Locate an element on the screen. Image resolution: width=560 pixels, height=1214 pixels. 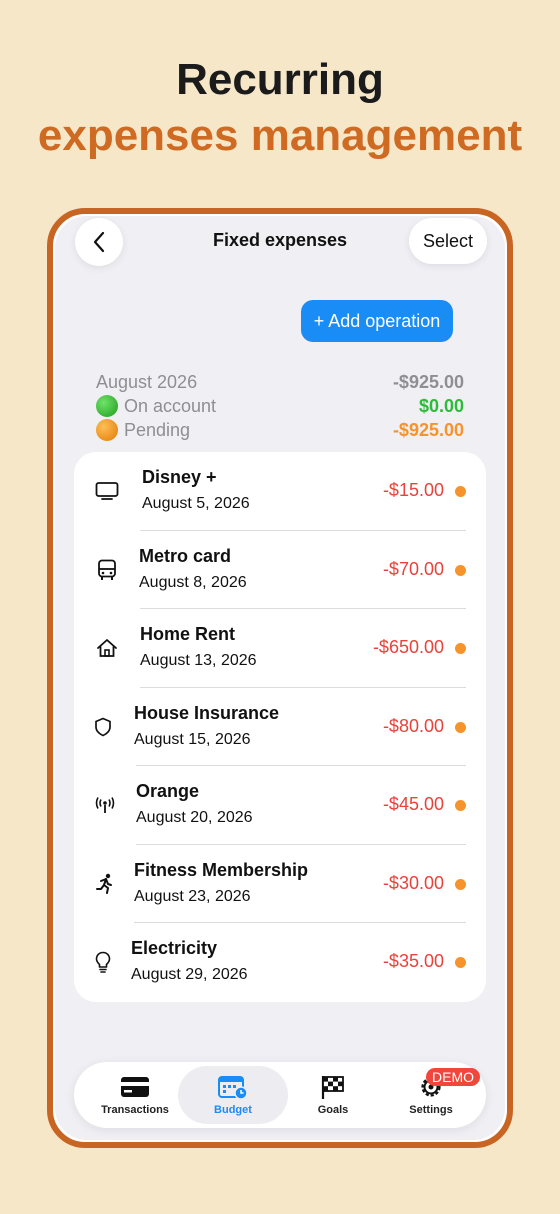
summary-pending-row: Pending -$925.00 is located at coordinates (280, 430).